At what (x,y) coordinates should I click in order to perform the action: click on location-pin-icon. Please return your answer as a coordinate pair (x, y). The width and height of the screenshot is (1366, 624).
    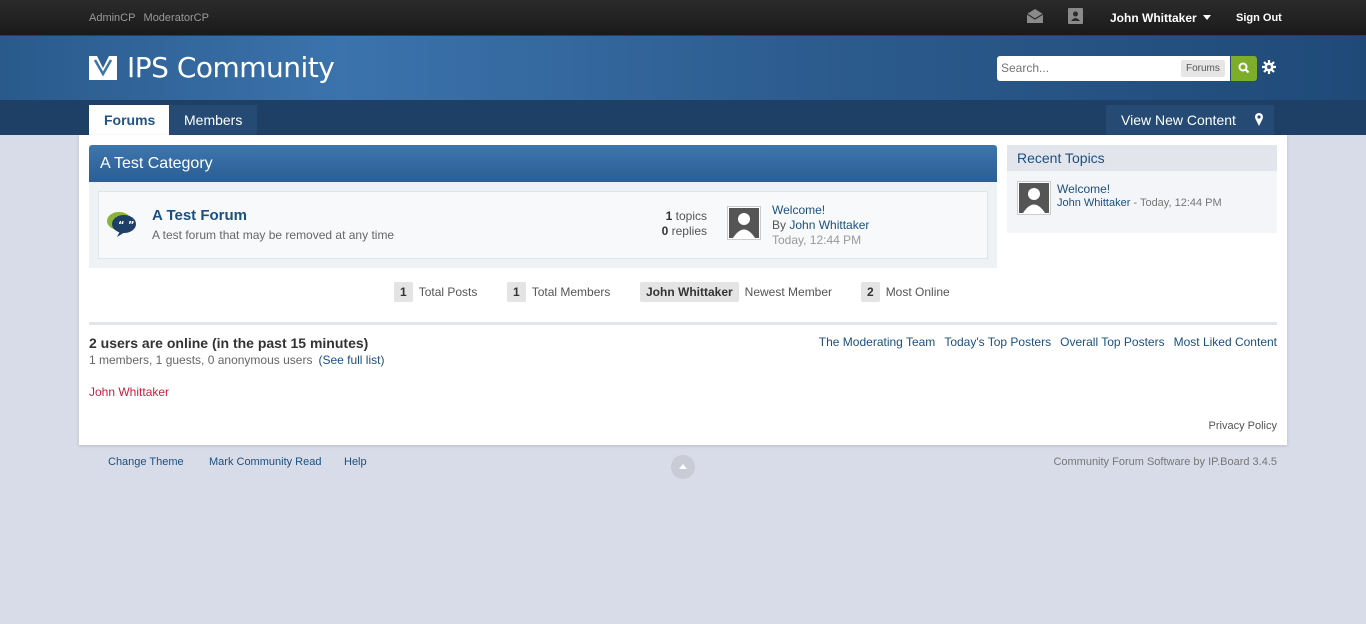
    Looking at the image, I should click on (1259, 120).